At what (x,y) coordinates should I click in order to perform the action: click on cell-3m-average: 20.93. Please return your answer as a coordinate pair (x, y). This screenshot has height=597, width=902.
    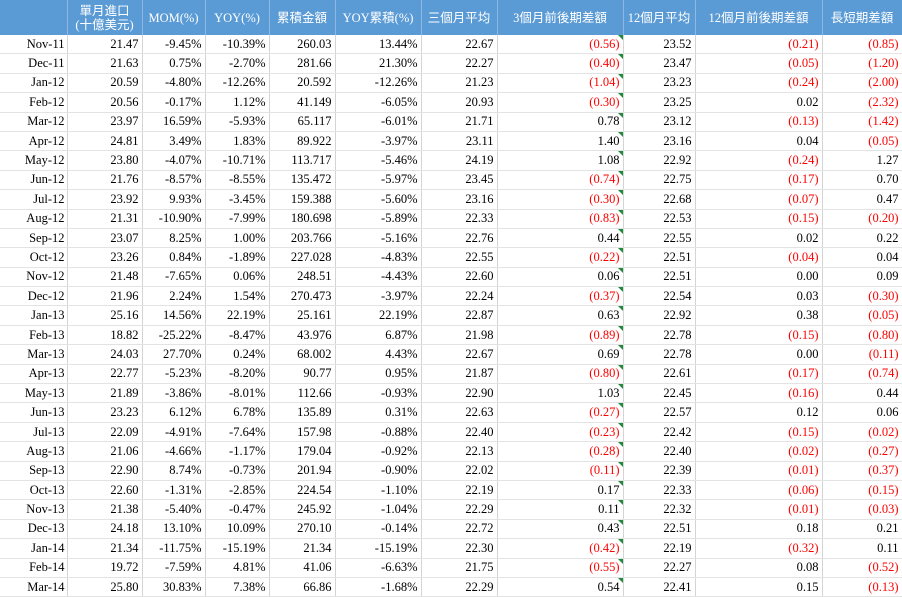
    Looking at the image, I should click on (459, 102).